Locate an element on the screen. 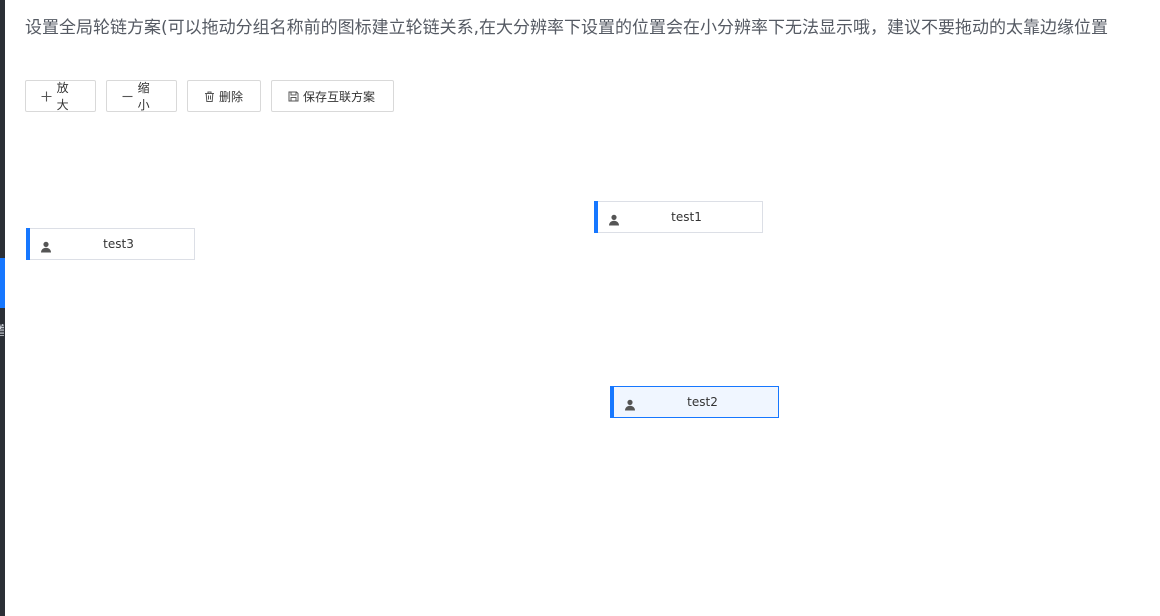 The width and height of the screenshot is (1160, 616). delete-button: 删除 is located at coordinates (224, 96).